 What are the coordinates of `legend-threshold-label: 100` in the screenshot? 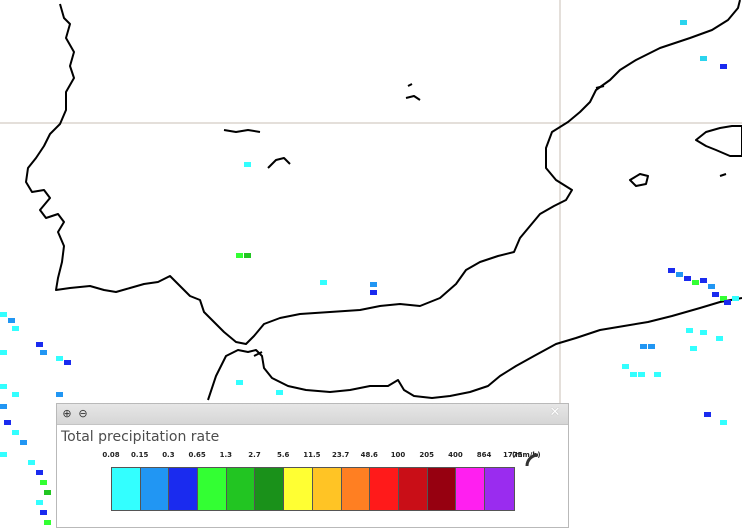 It's located at (398, 455).